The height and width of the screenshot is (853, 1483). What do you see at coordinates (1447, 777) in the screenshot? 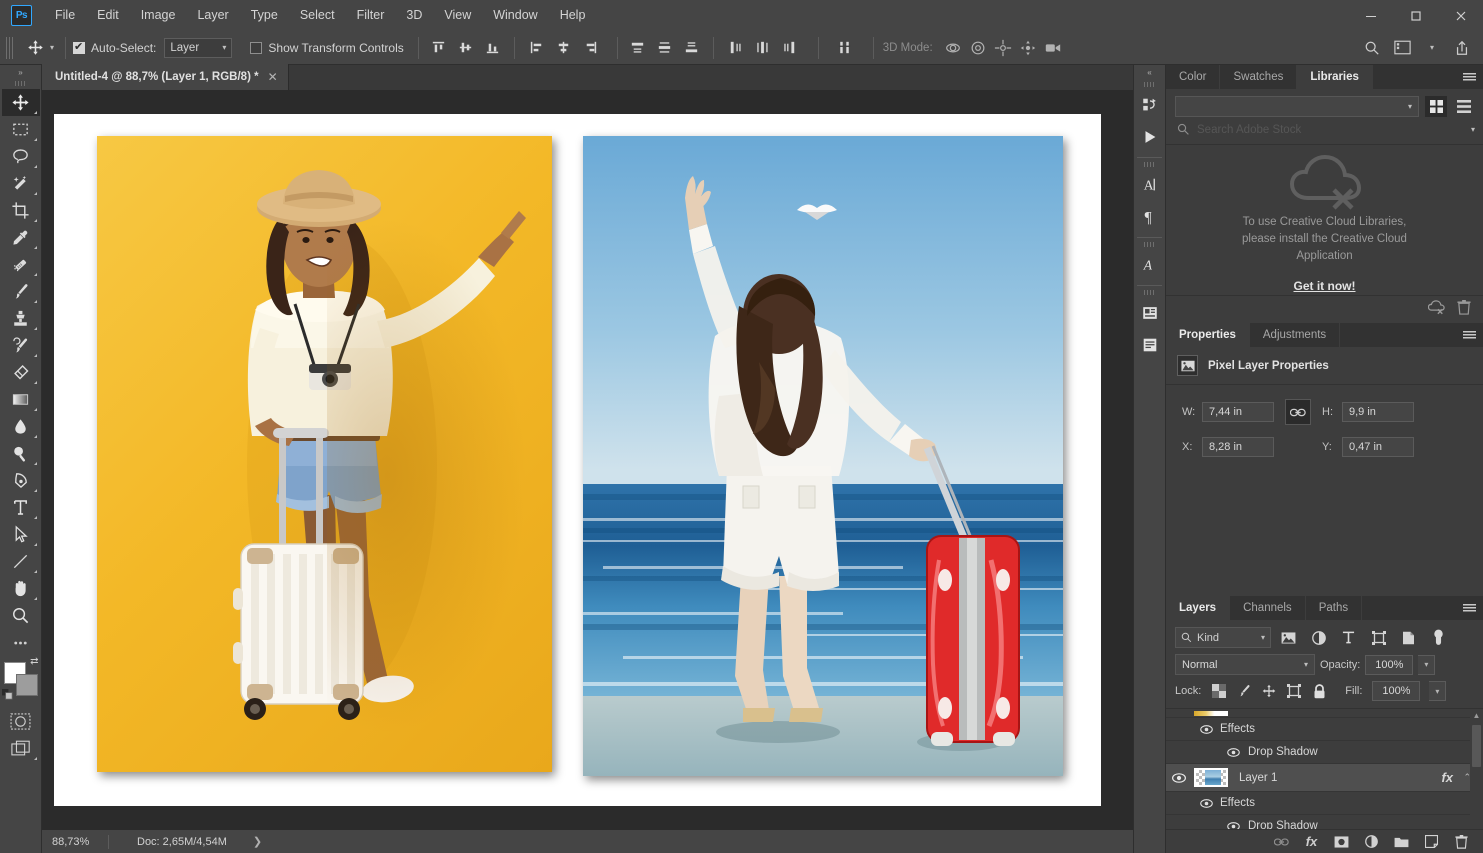
I see `layer-effects-badge: fx` at bounding box center [1447, 777].